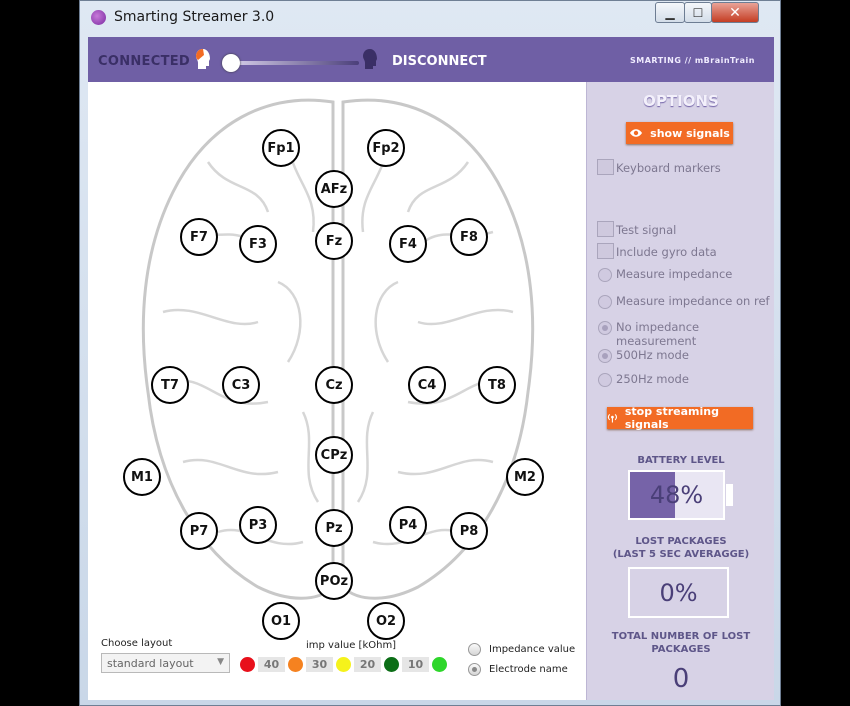 Image resolution: width=850 pixels, height=706 pixels. Describe the element at coordinates (150, 663) in the screenshot. I see `layout-dropdown-value: standard layout` at that location.